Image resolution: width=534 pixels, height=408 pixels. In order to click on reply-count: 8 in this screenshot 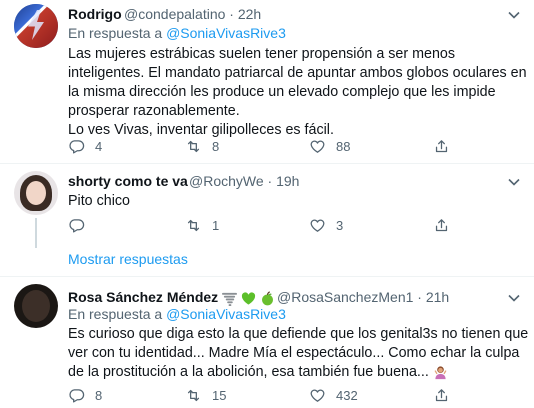, I will do `click(99, 395)`.